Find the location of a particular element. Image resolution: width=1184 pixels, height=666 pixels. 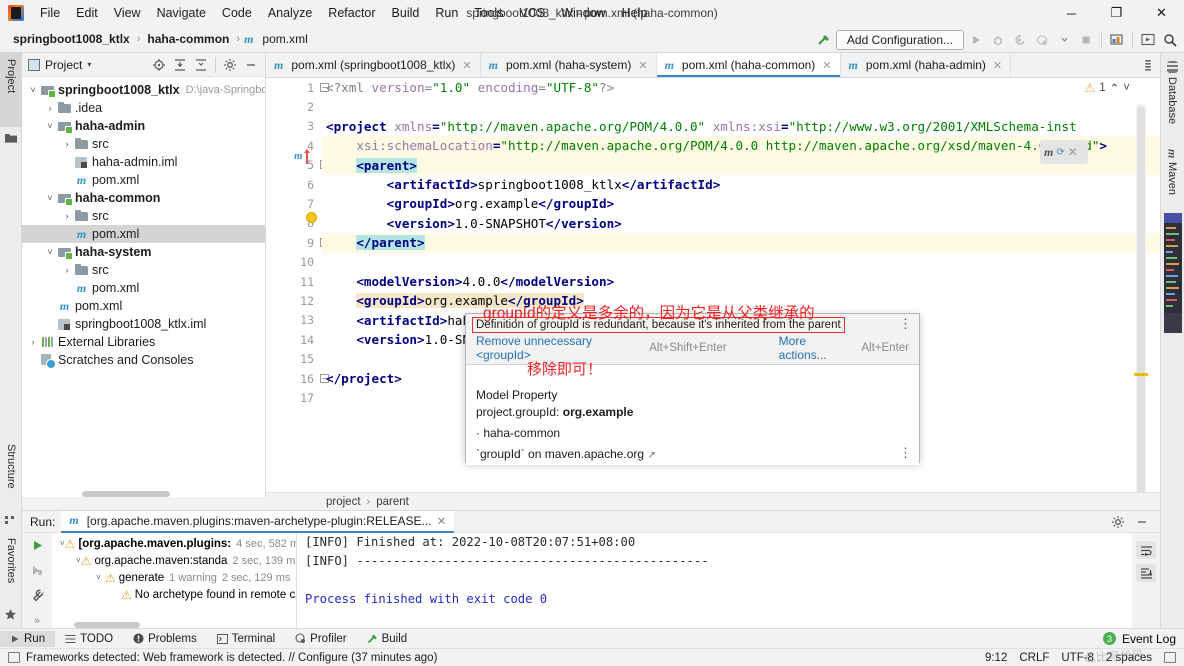

next-problem-icon: ˅ is located at coordinates (1126, 88).